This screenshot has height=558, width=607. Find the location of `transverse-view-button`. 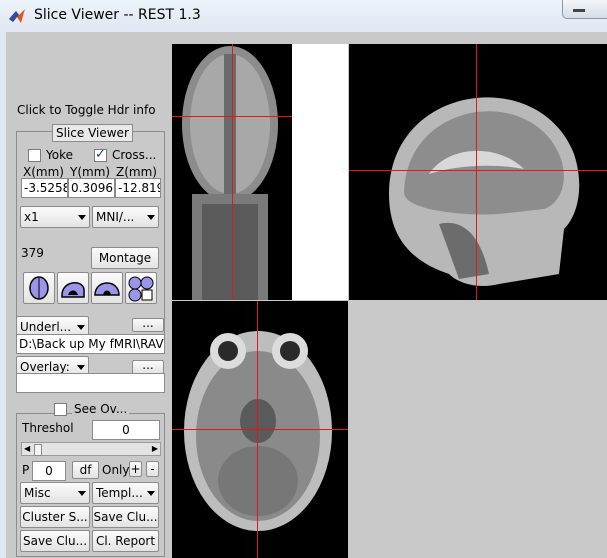

transverse-view-button is located at coordinates (39, 288).